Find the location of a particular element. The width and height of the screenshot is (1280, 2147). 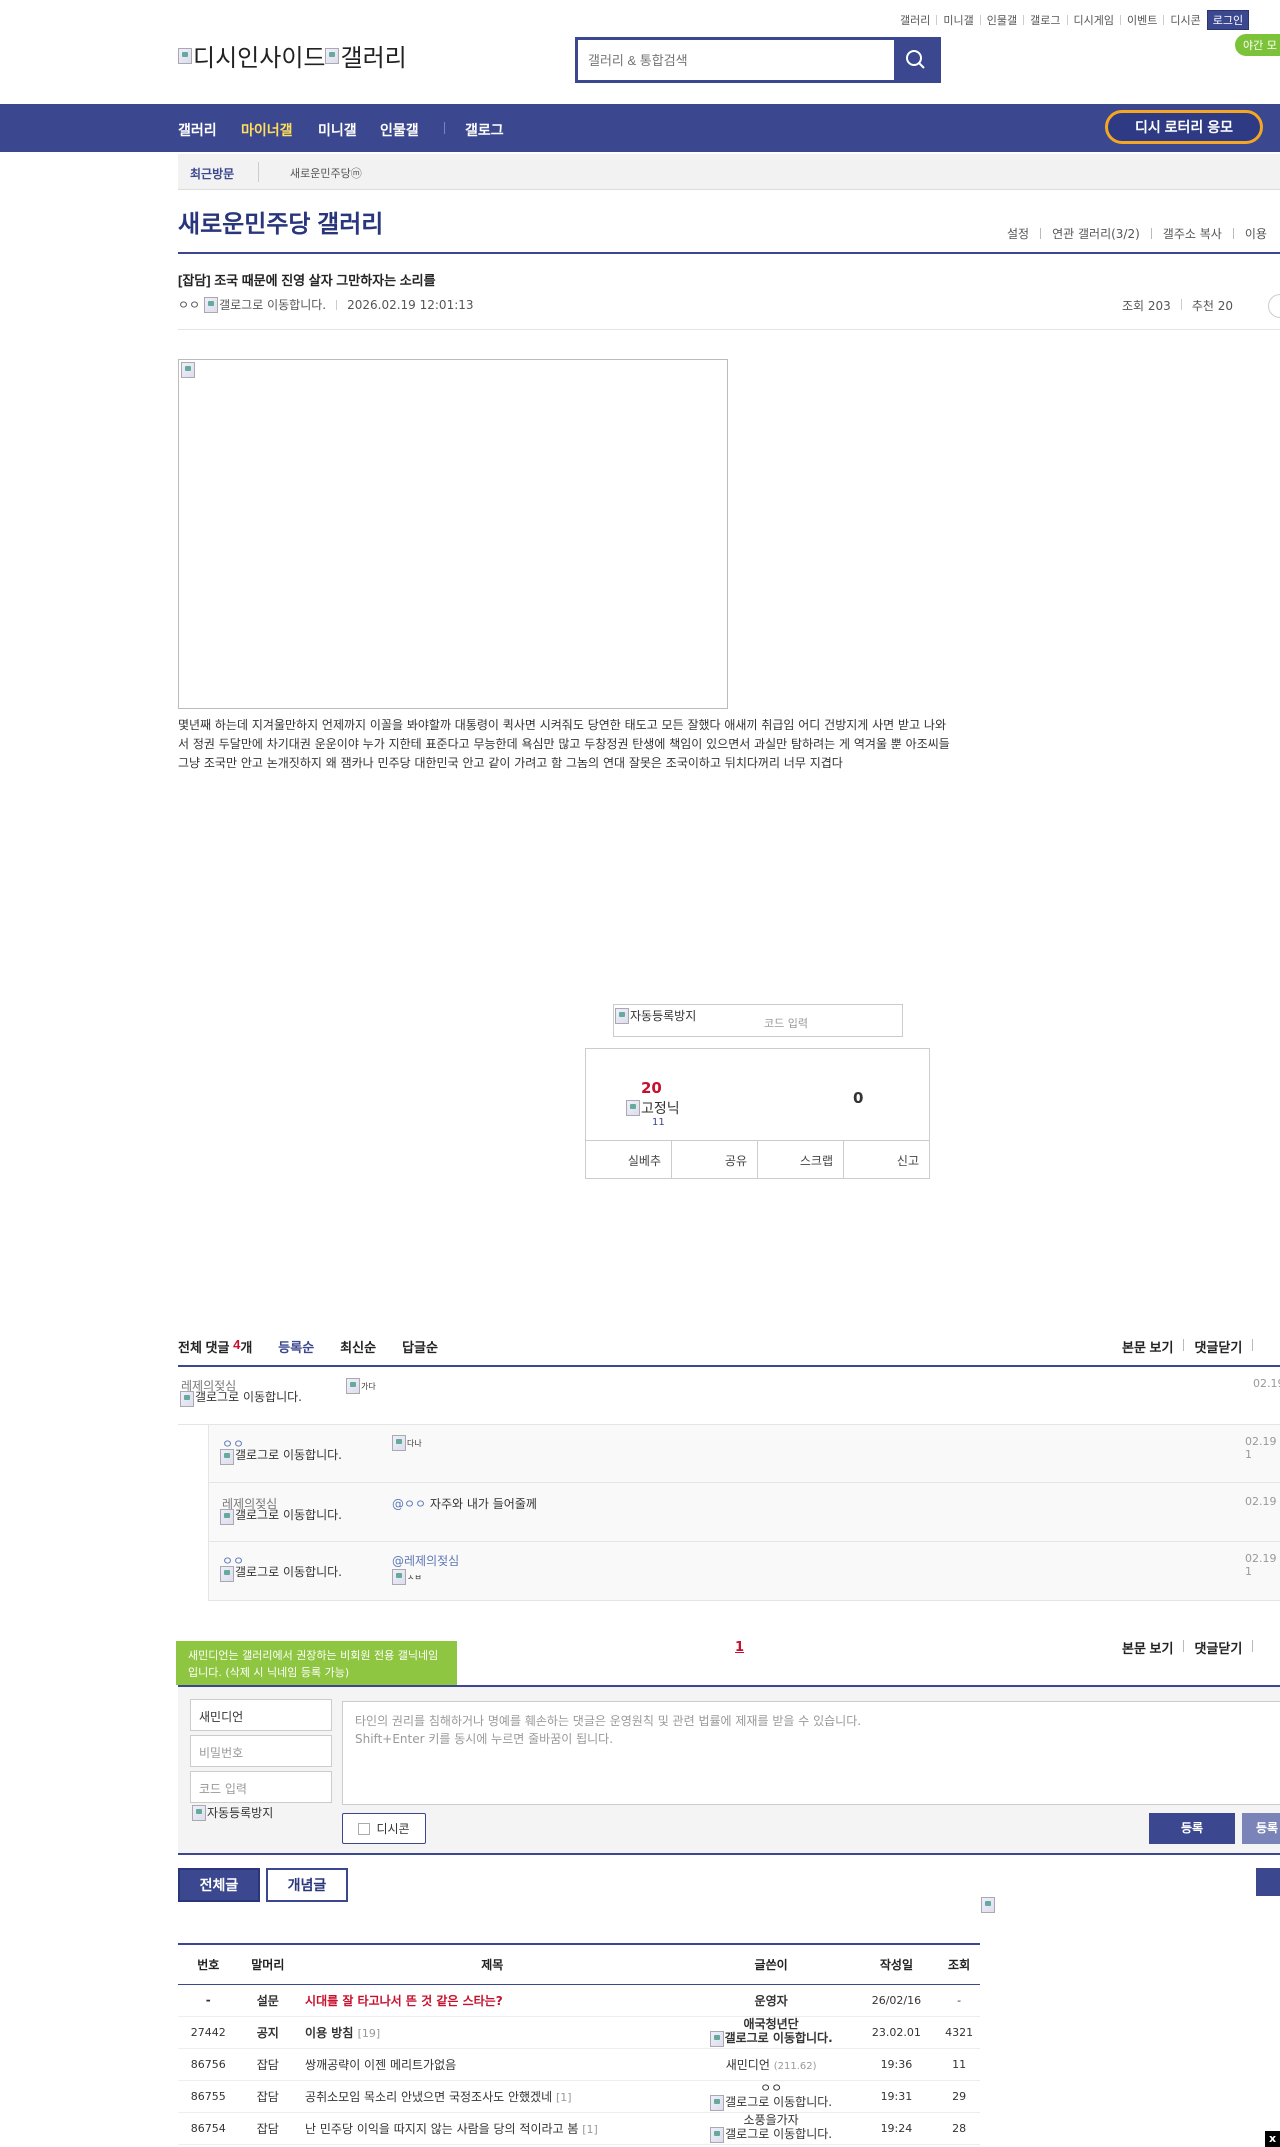

row-title: 난 민주당 이익을 따지지 않는 사람을 당의 적이라고 봄 [1] is located at coordinates (492, 2128).